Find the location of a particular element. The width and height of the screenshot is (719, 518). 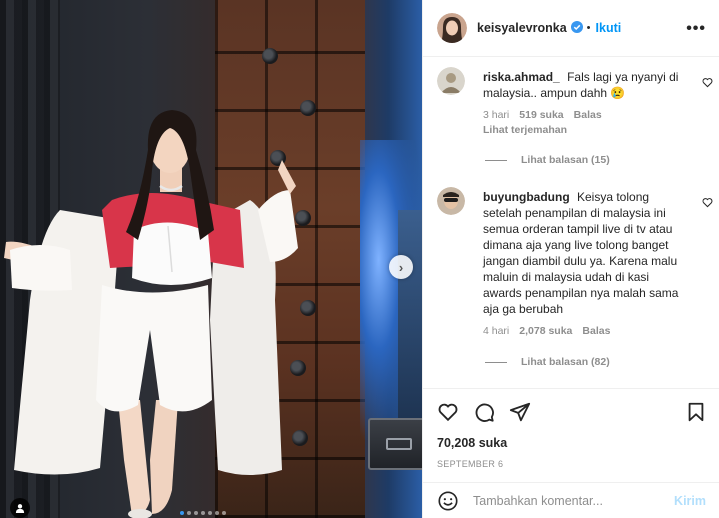

post-actions-bar is located at coordinates (571, 411).